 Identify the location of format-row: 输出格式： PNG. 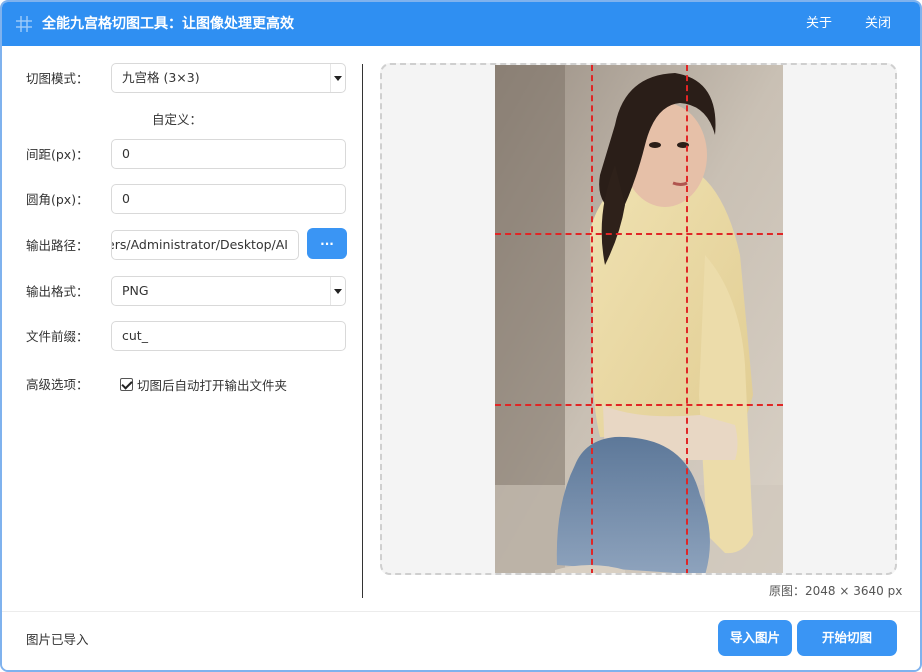
(177, 292).